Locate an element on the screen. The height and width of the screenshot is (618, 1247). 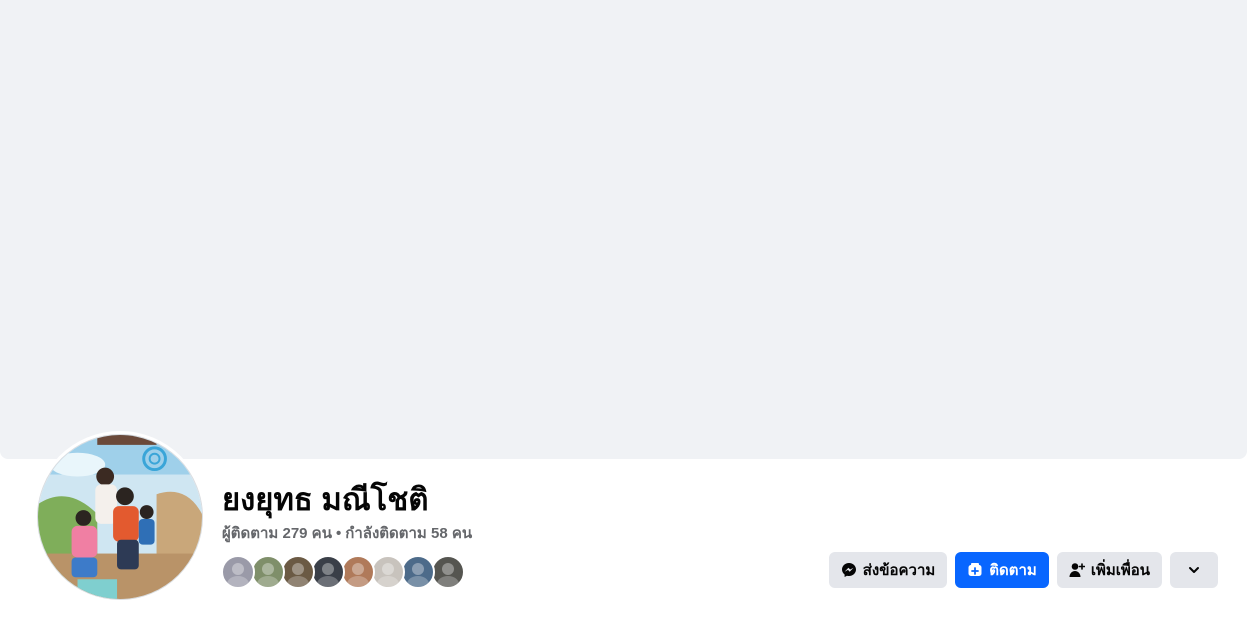
chevron-down-icon is located at coordinates (1194, 570).